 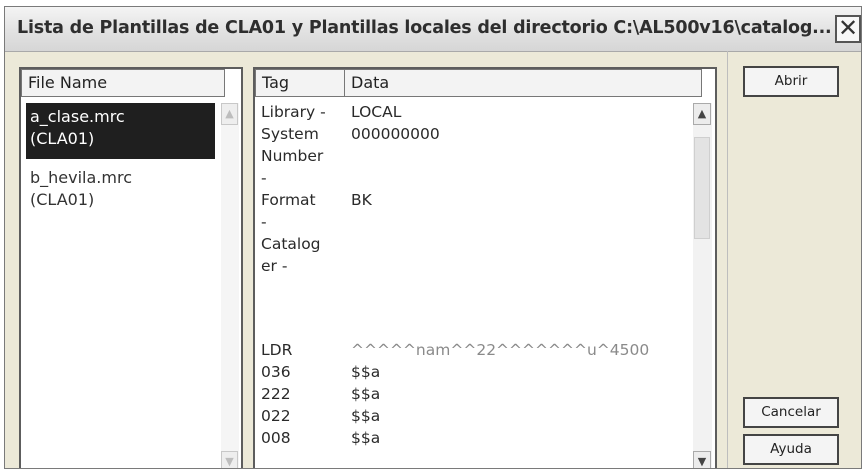 I want to click on tag-cell: LDR, so click(x=277, y=350).